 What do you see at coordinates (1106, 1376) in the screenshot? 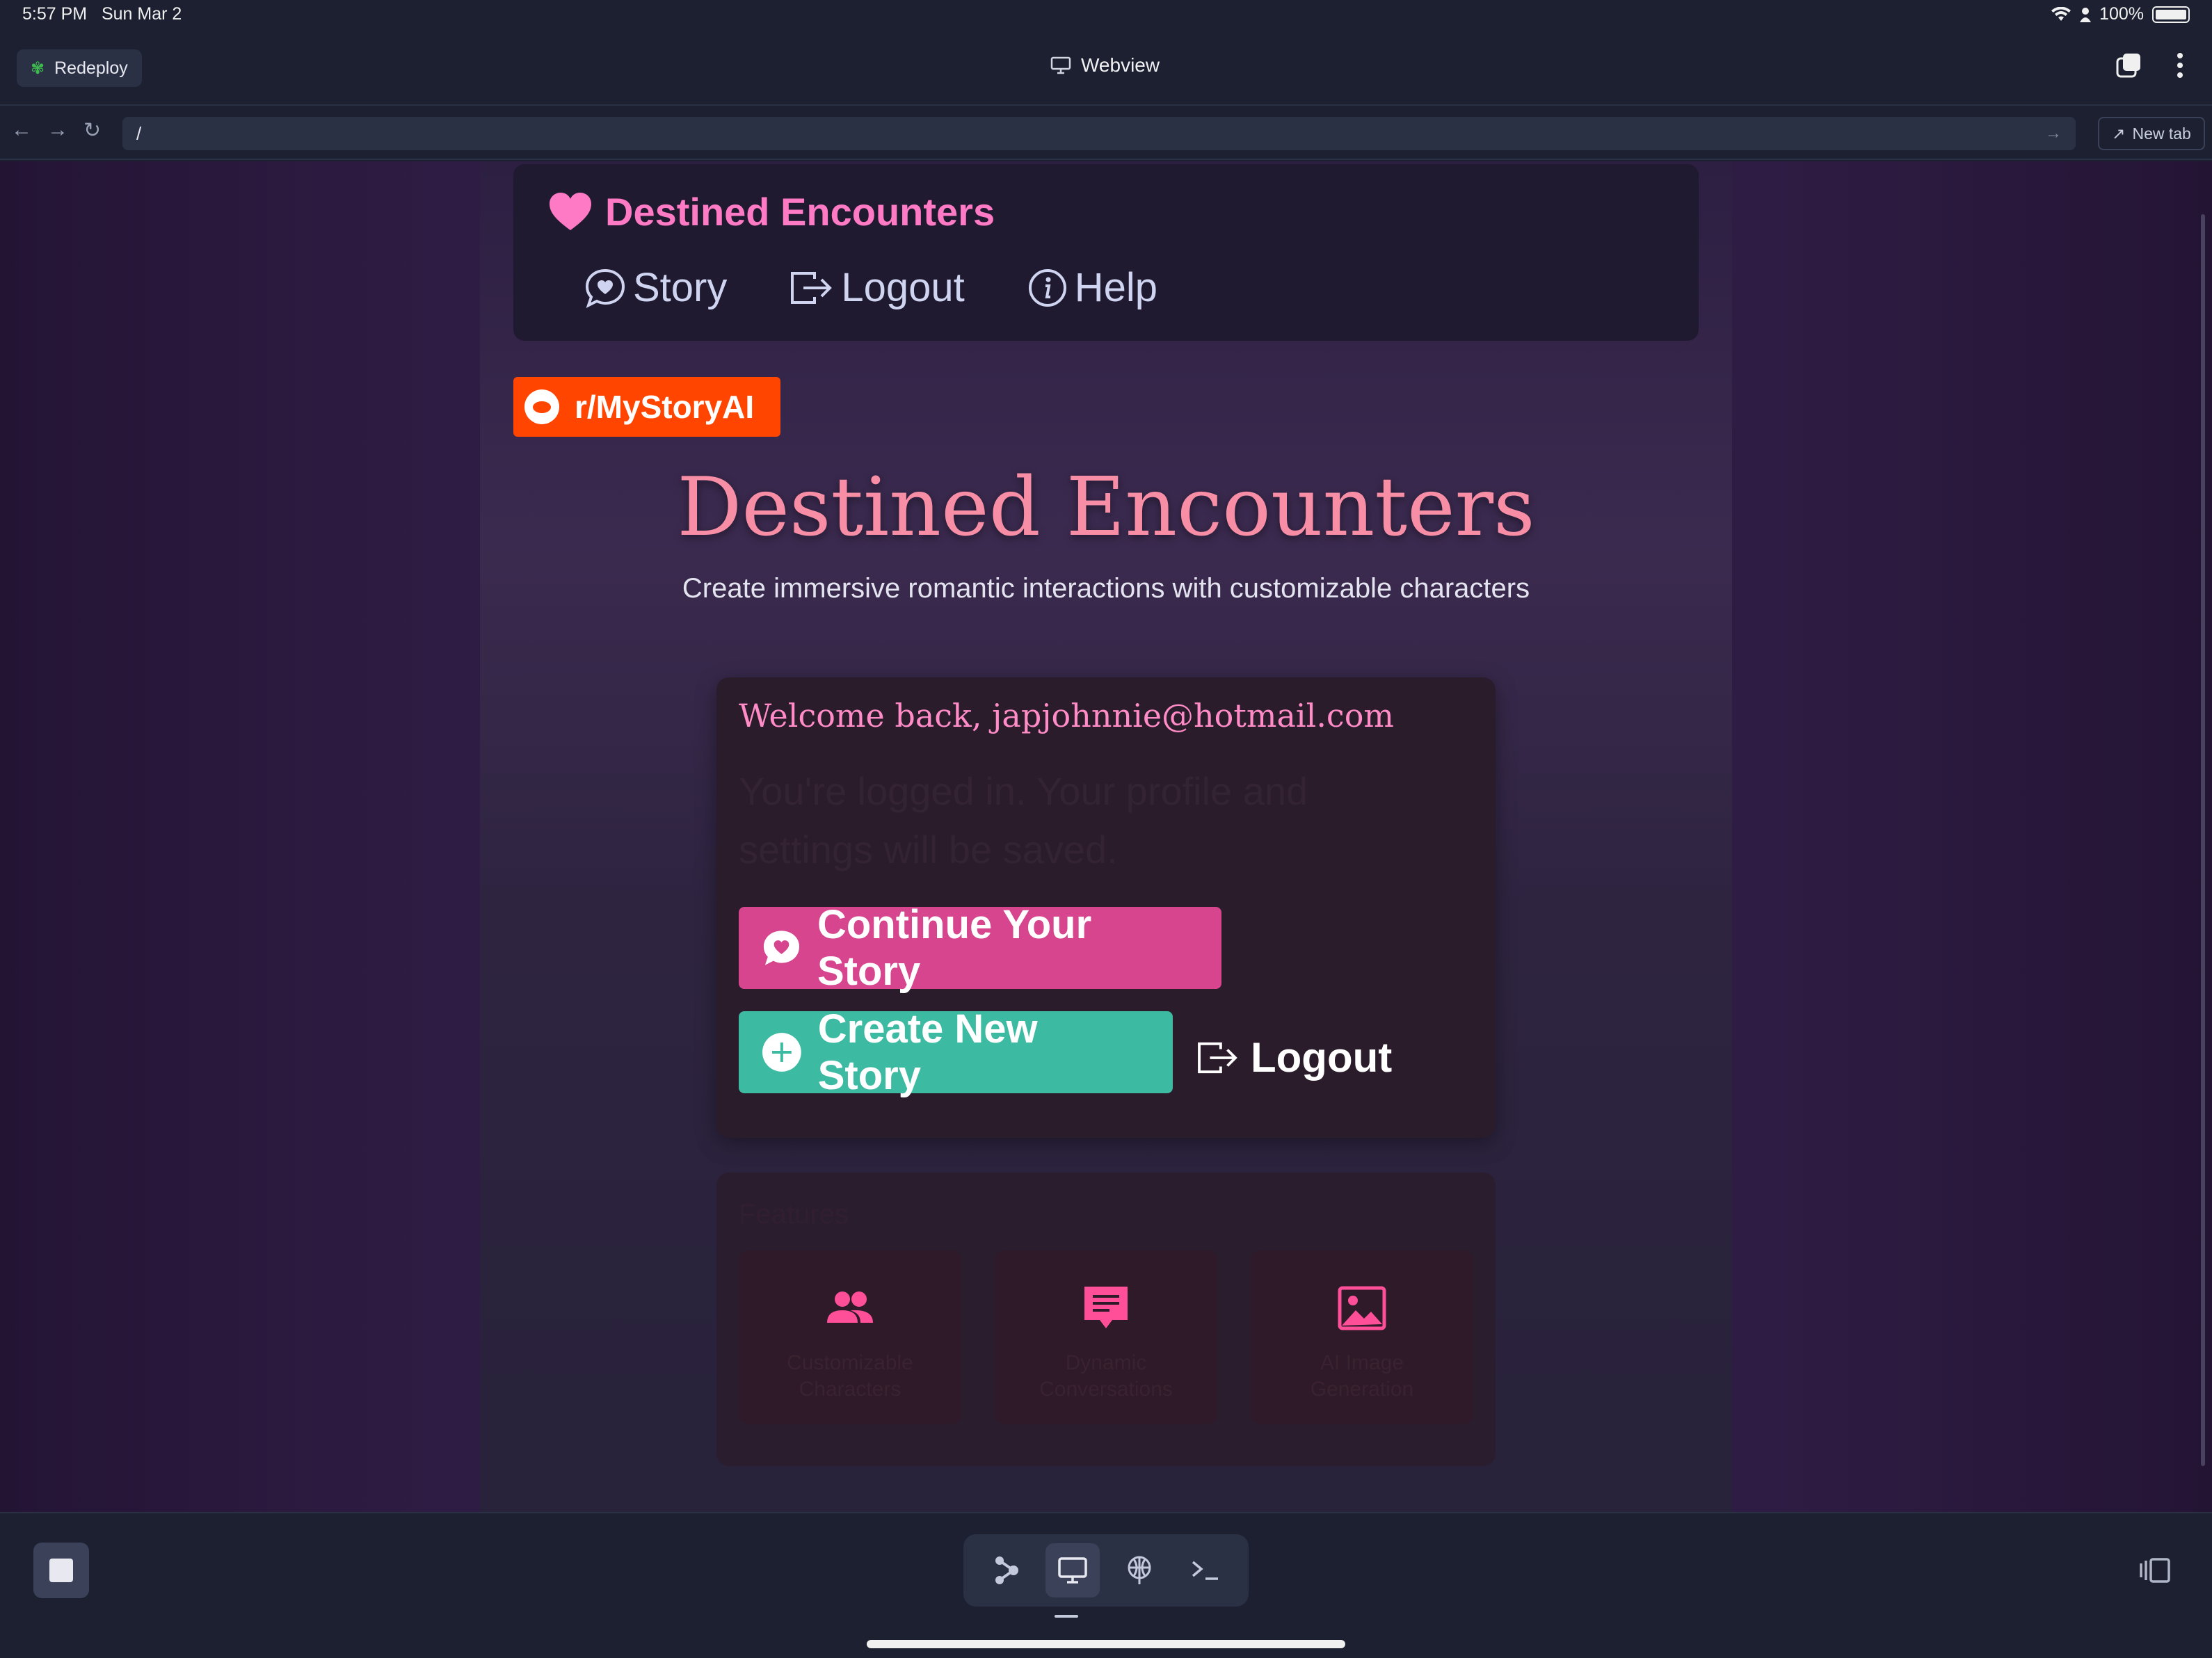
I see `feature-label: Dynamic Conversations` at bounding box center [1106, 1376].